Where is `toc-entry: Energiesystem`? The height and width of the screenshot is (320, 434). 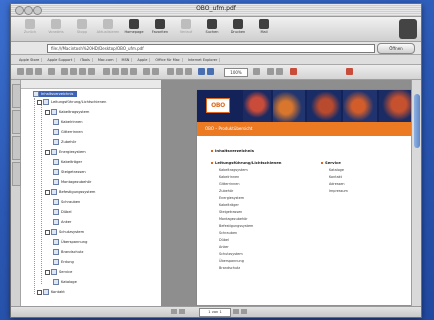
toc-entry: Energiesystem is located at coordinates (231, 198).